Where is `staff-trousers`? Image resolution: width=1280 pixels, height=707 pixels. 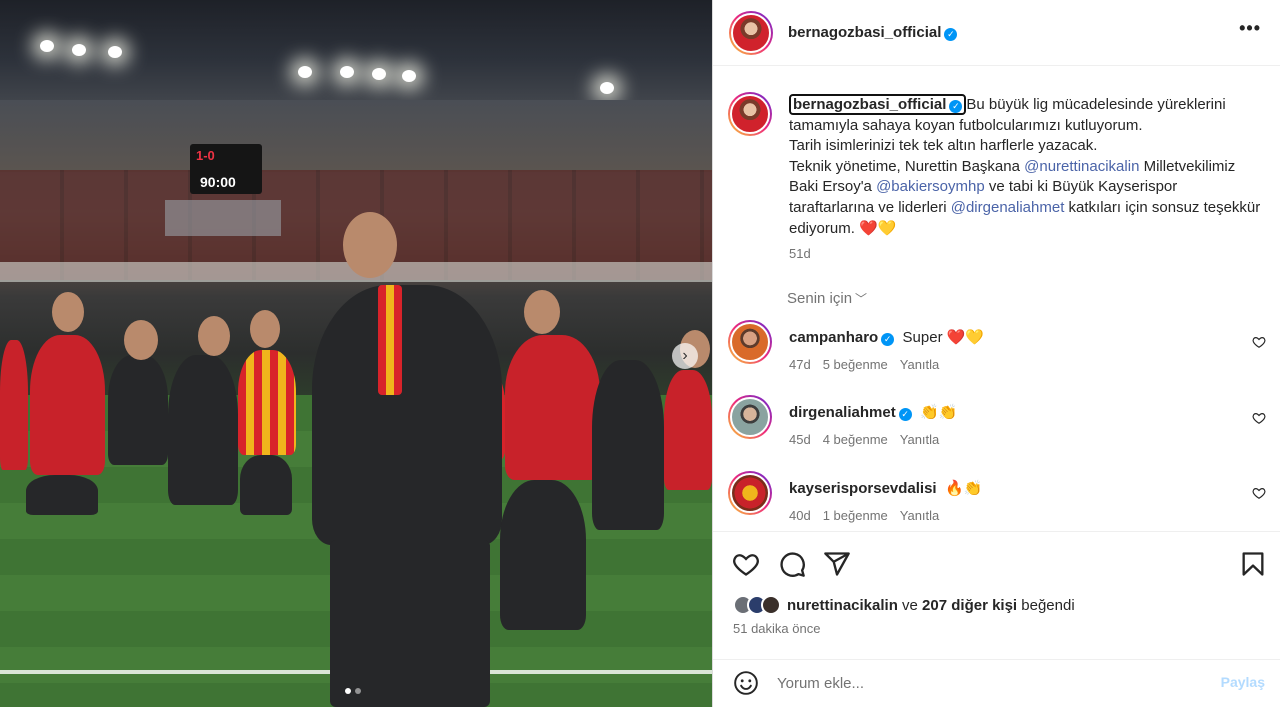
staff-trousers is located at coordinates (543, 555).